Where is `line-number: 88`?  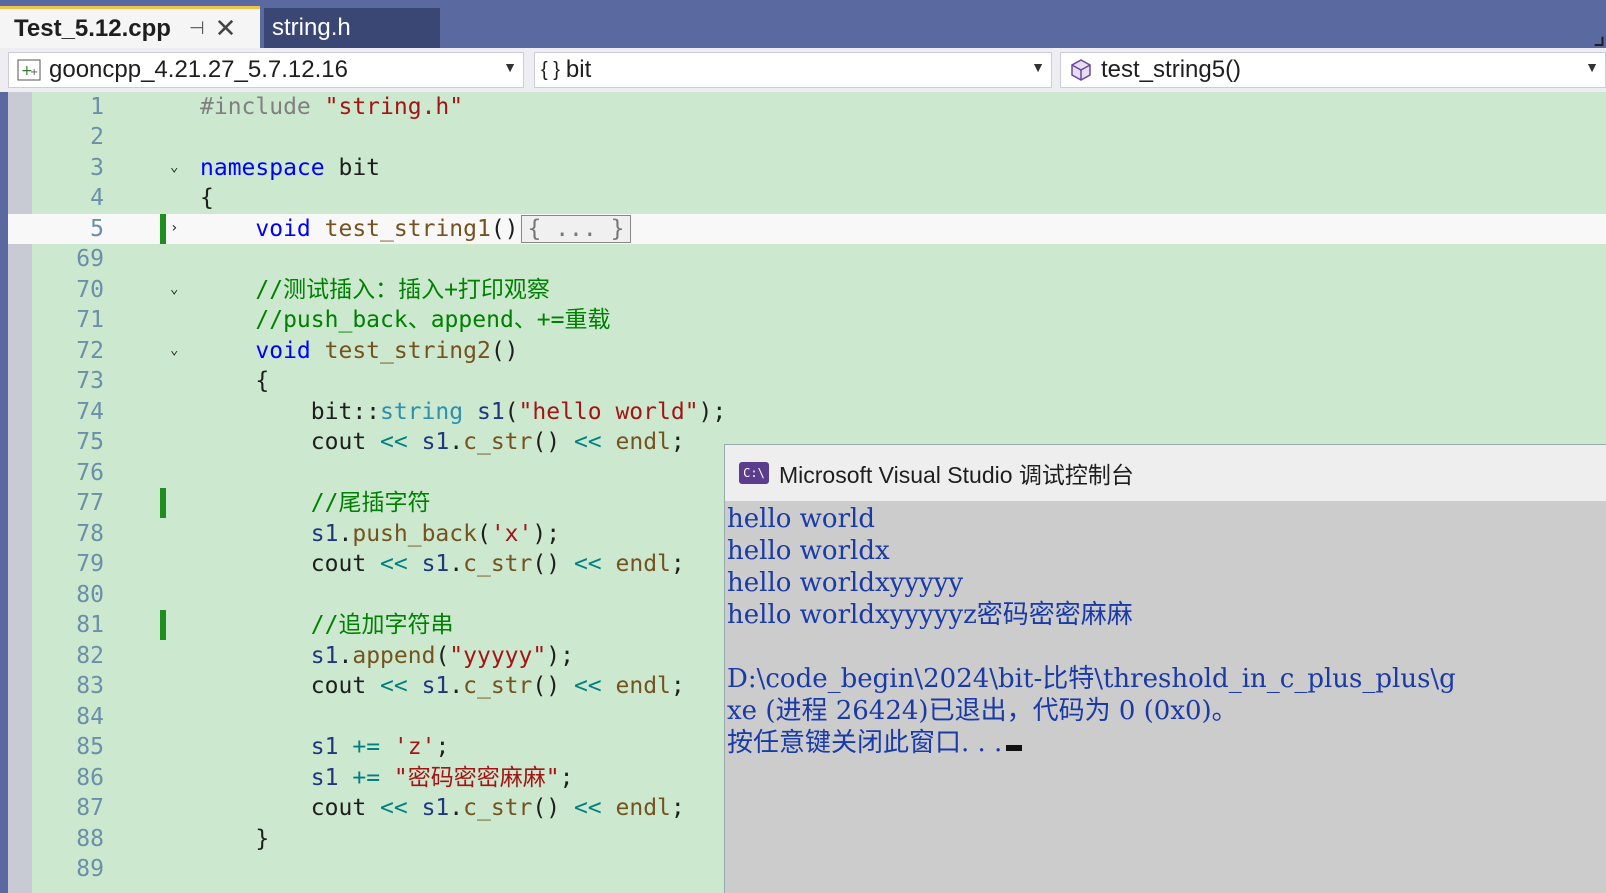
line-number: 88 is located at coordinates (90, 839).